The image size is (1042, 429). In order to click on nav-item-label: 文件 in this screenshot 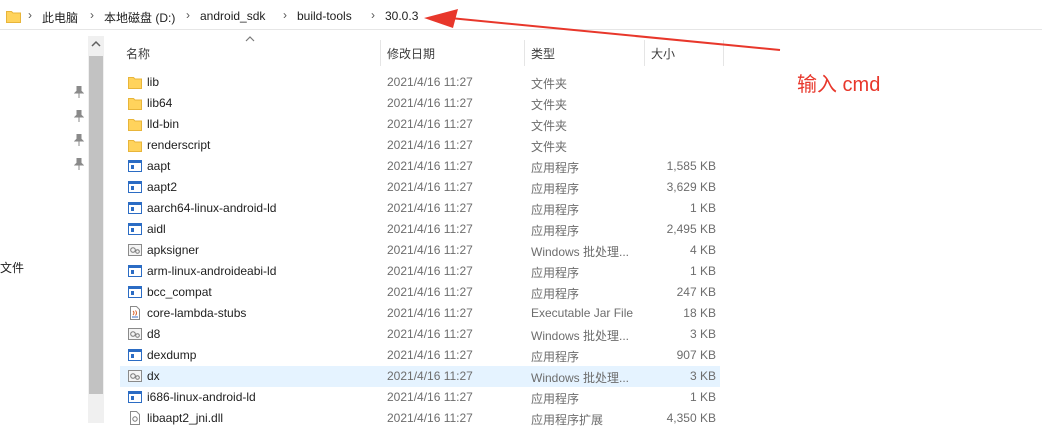, I will do `click(12, 267)`.